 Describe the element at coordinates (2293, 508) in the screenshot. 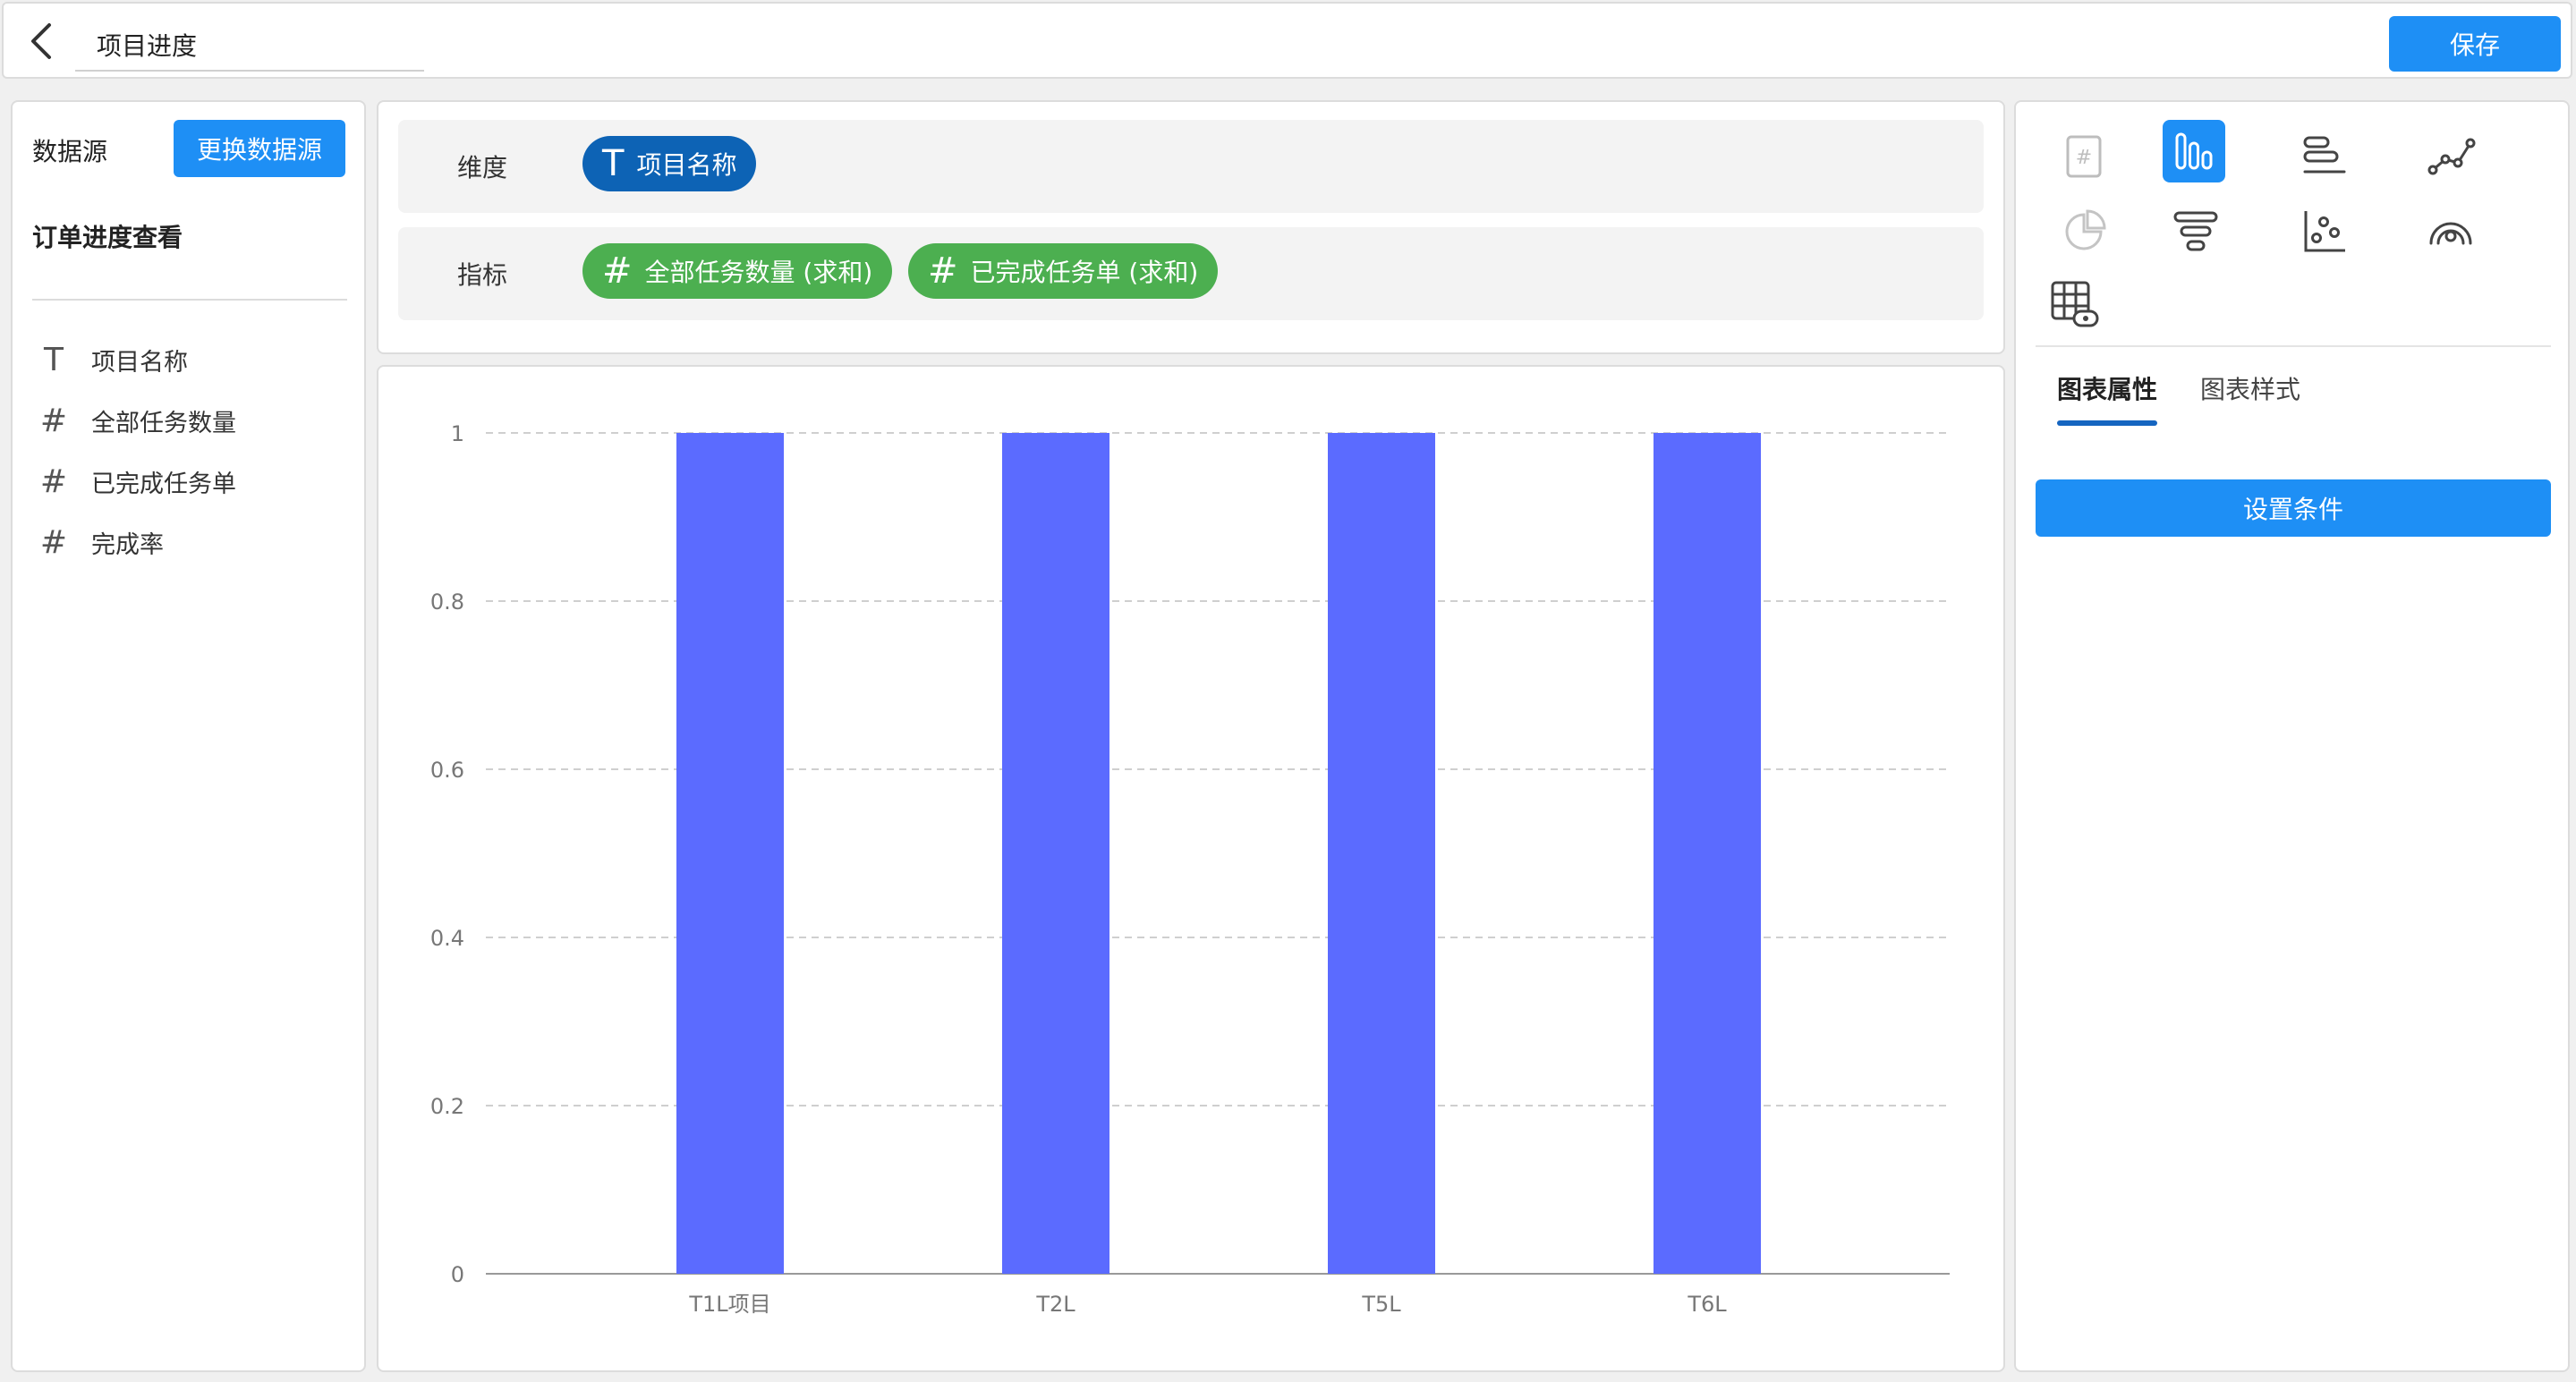

I see `set-condition-button: 设置条件` at that location.